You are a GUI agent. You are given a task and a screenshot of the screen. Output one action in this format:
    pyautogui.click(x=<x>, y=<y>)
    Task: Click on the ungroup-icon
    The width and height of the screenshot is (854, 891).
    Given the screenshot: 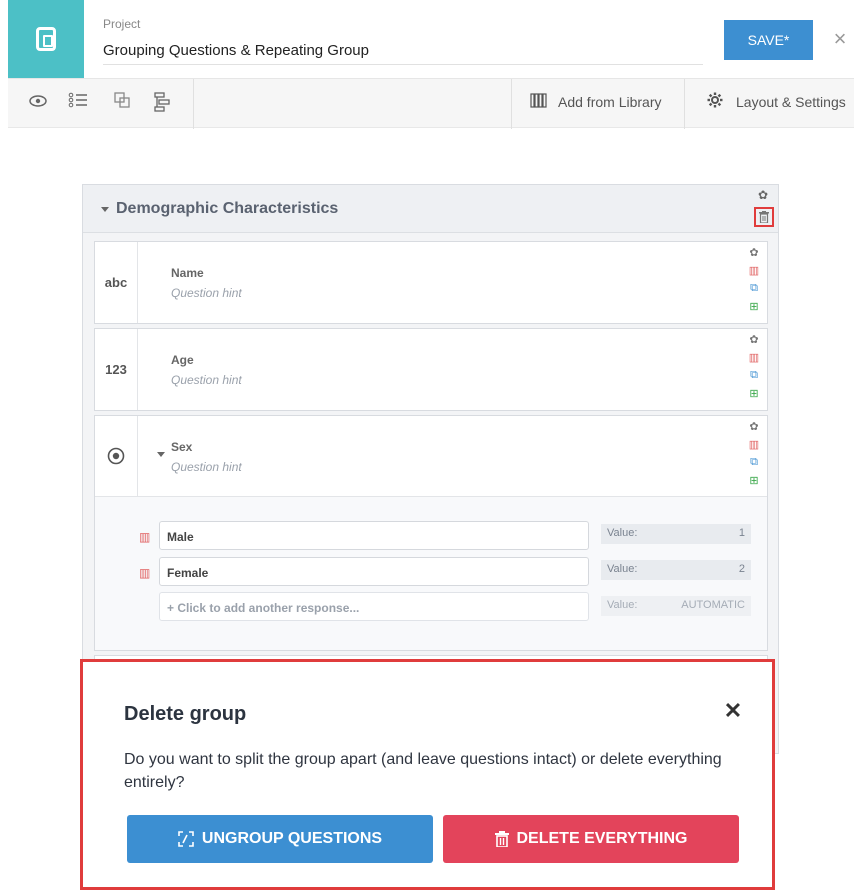 What is the action you would take?
    pyautogui.click(x=186, y=839)
    